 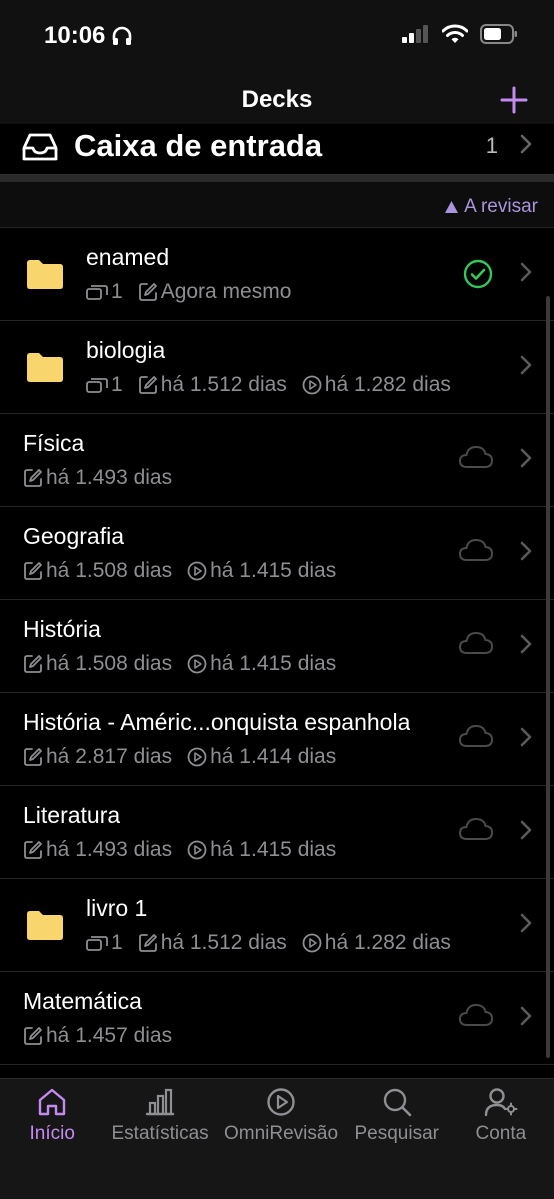 I want to click on time-text: 10:06, so click(x=75, y=35).